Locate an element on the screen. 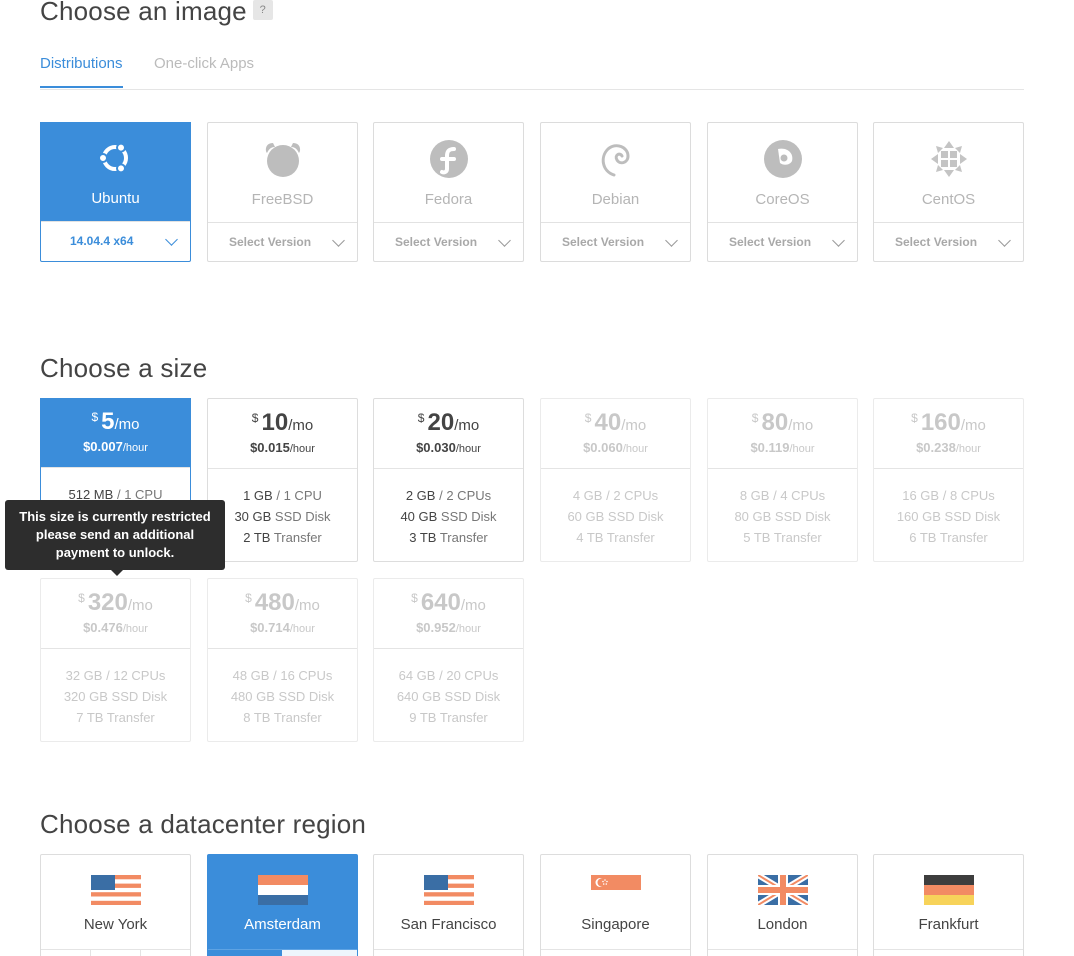  monthly-amount: 320 is located at coordinates (107, 602).